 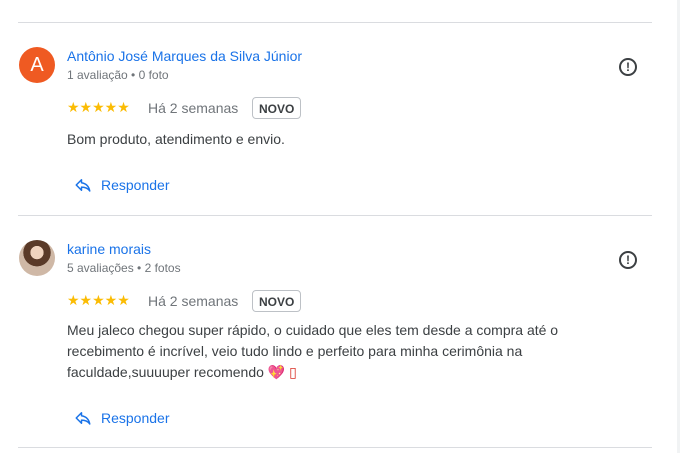 I want to click on reviewer-meta: 1 avaliação • 0 foto, so click(x=118, y=75).